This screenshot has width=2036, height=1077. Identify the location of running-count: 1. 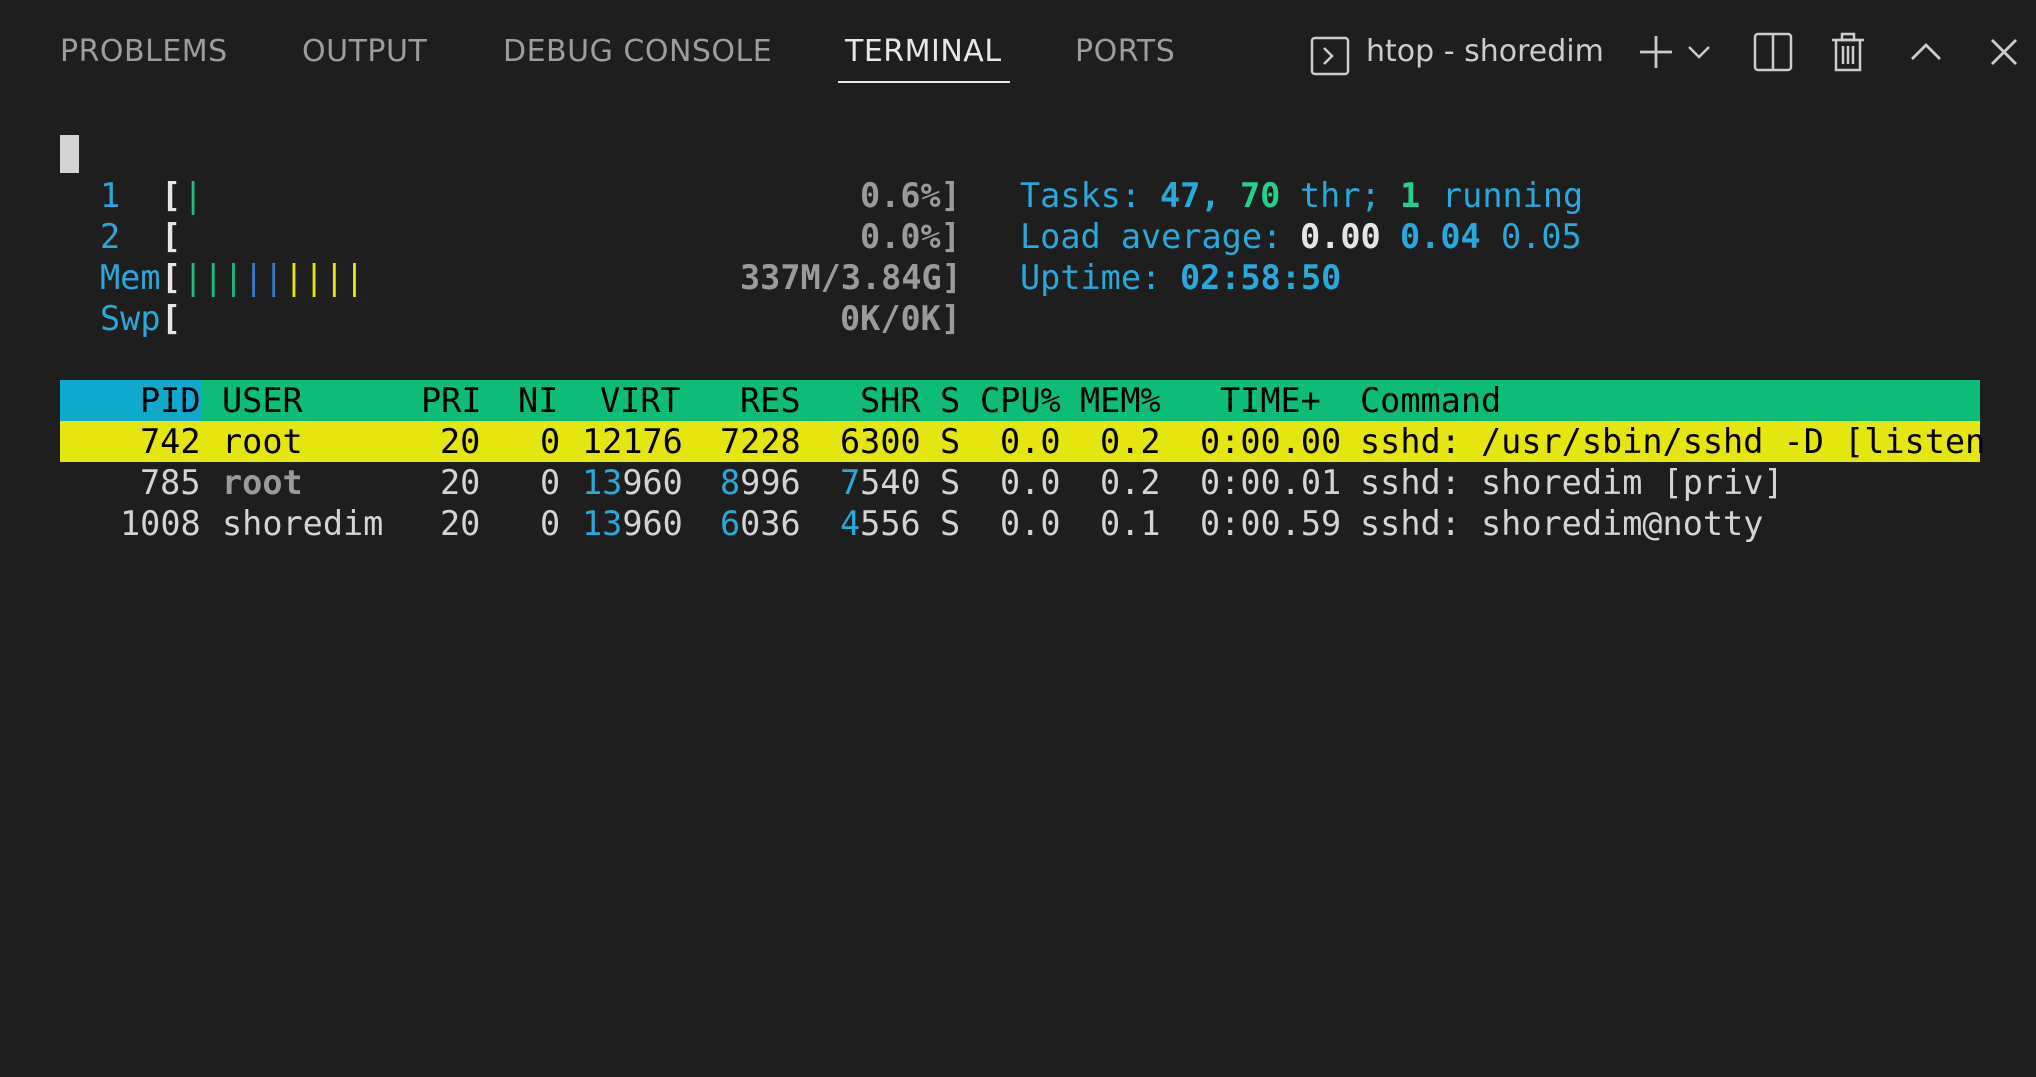
(1410, 195).